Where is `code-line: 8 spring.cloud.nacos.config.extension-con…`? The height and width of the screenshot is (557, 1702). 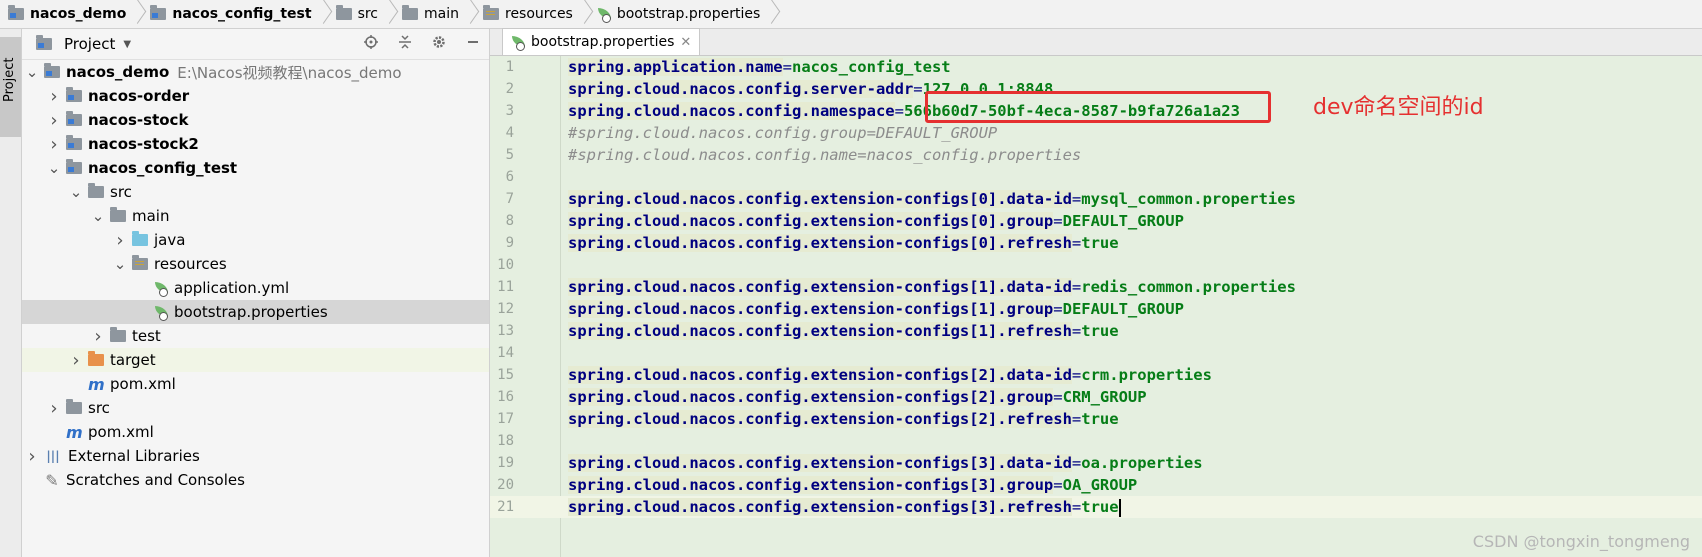
code-line: 8 spring.cloud.nacos.config.extension-con… is located at coordinates (1096, 221).